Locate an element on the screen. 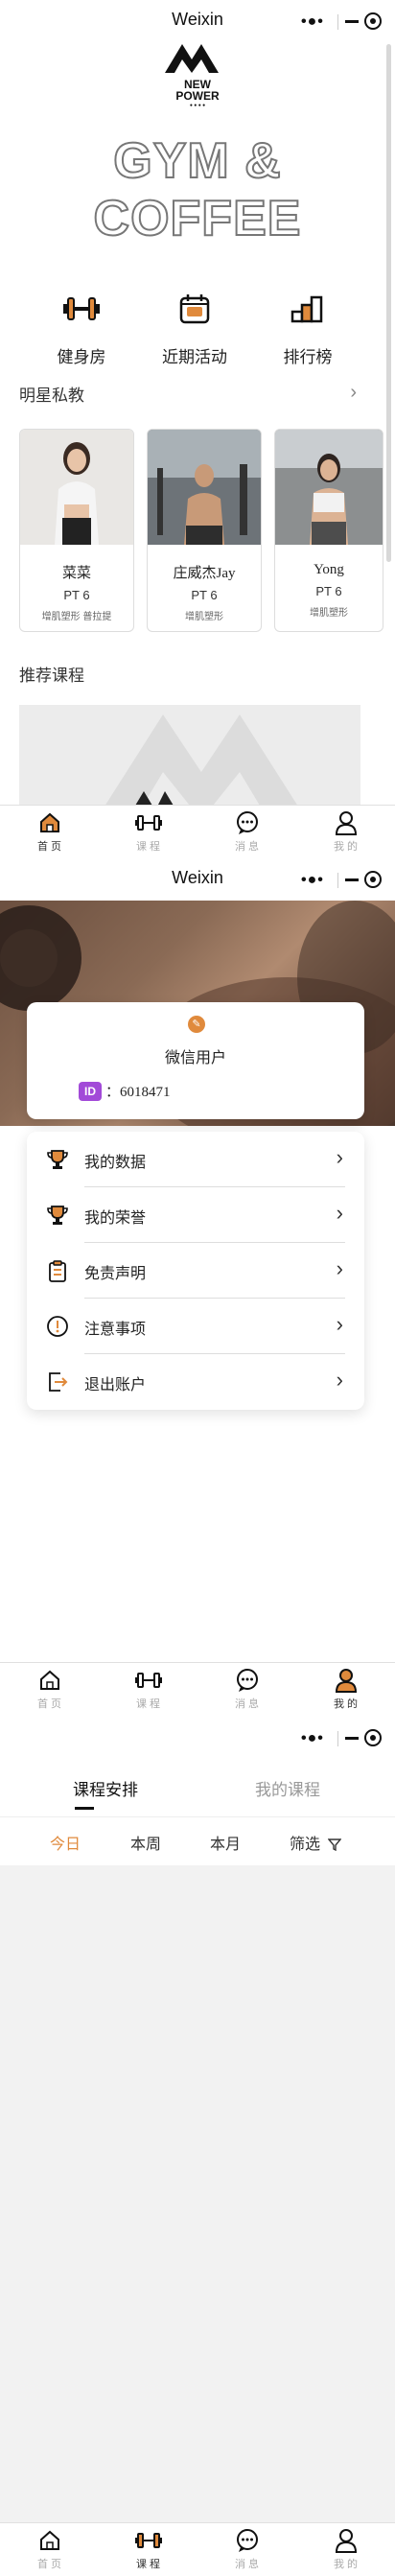  coaches-section-title: 明星私教 is located at coordinates (51, 395).